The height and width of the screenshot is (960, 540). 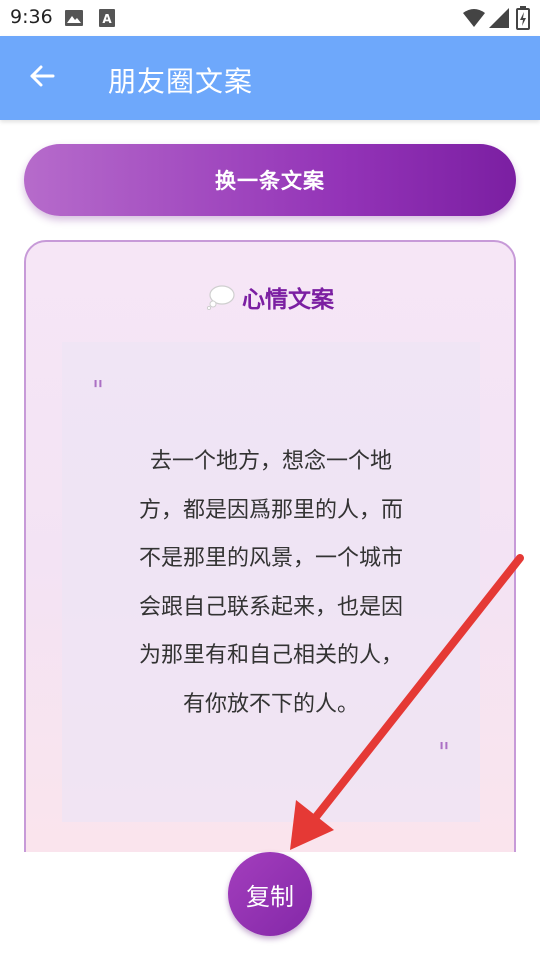 I want to click on back-button, so click(x=42, y=78).